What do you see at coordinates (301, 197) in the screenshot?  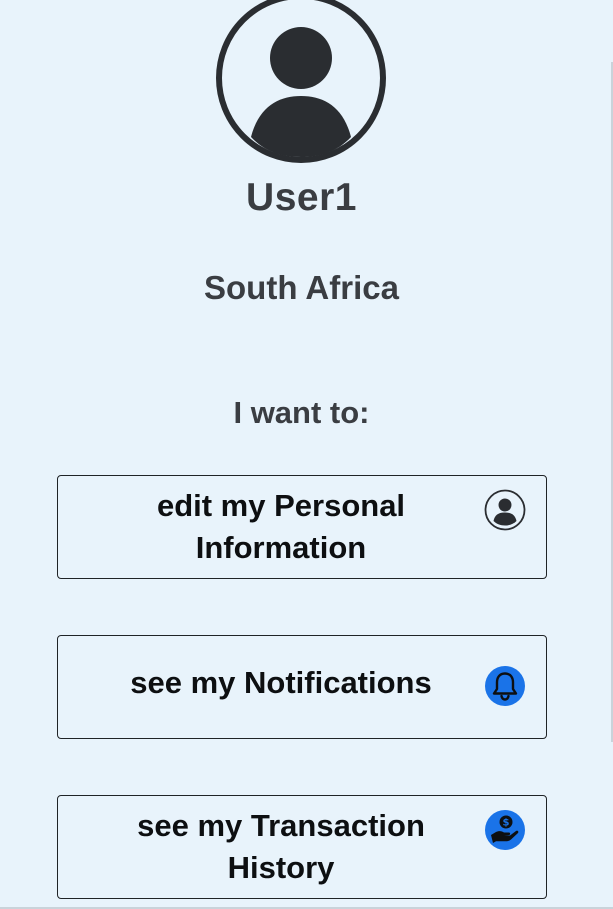 I see `username: User1` at bounding box center [301, 197].